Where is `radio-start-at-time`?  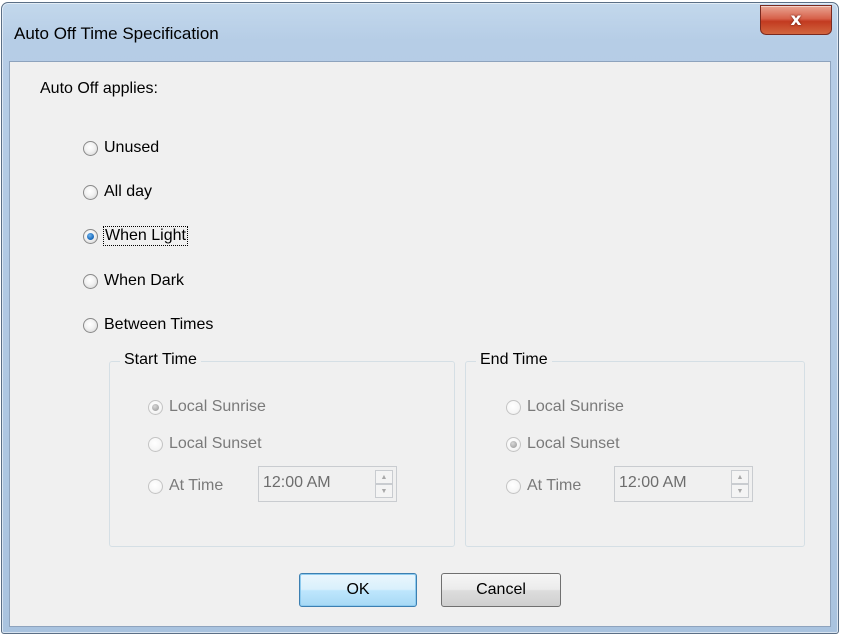
radio-start-at-time is located at coordinates (155, 486).